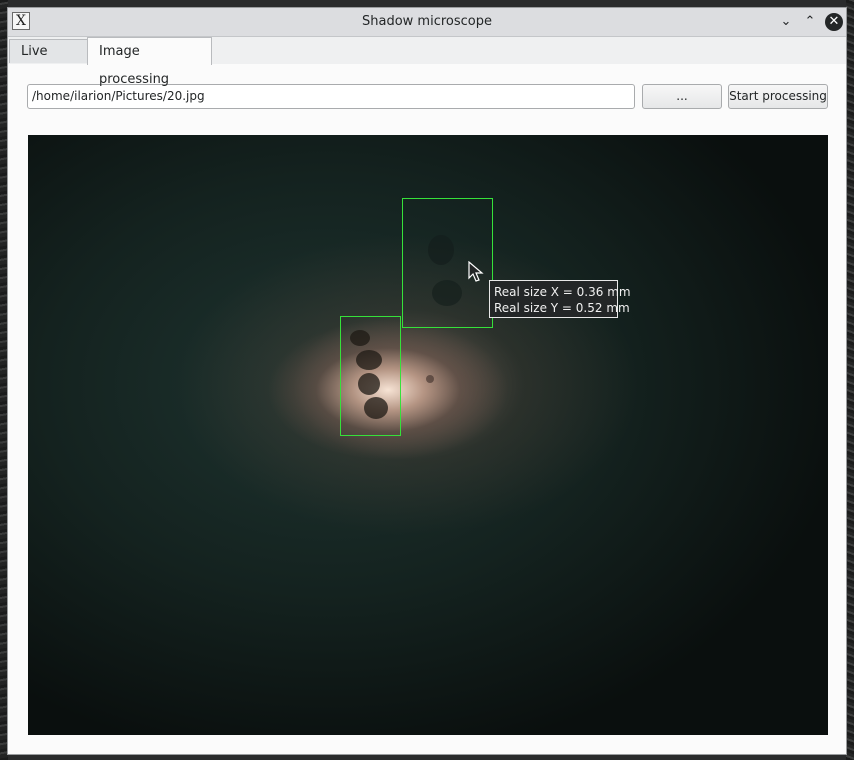 The image size is (854, 760). Describe the element at coordinates (834, 22) in the screenshot. I see `close-icon: ✕` at that location.